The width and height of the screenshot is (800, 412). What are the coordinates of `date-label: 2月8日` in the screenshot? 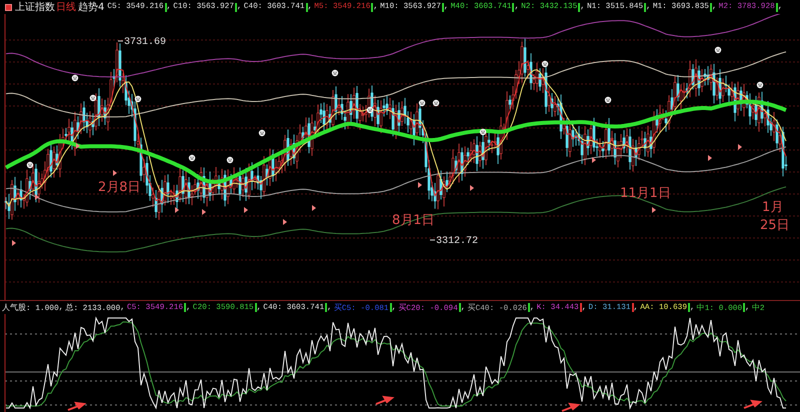 It's located at (119, 187).